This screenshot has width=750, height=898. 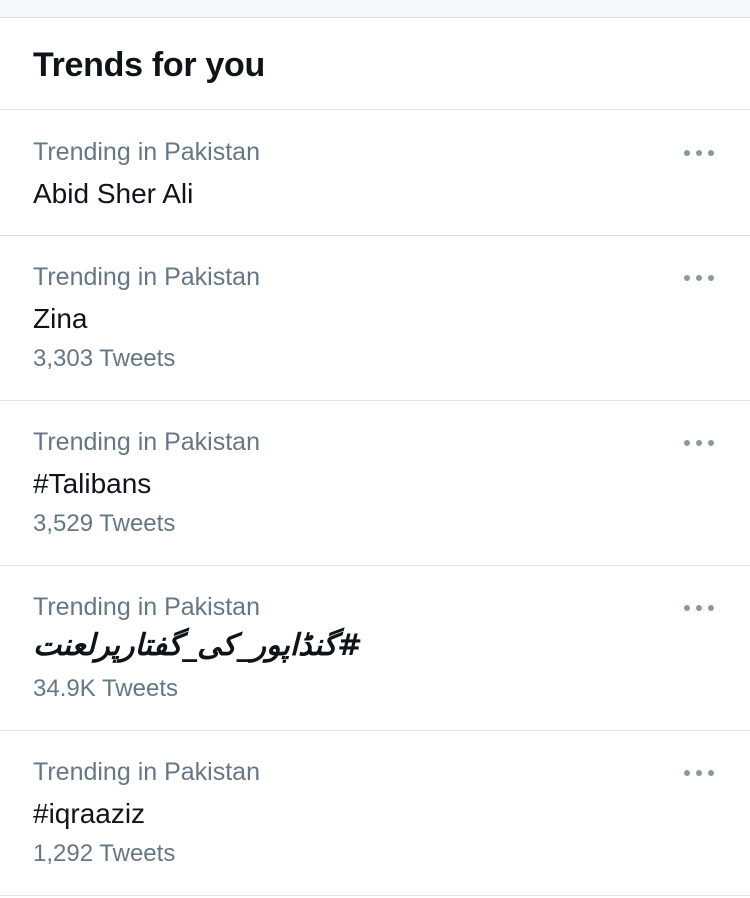 What do you see at coordinates (104, 853) in the screenshot?
I see `trend-tweet-count: 1,292 Tweets` at bounding box center [104, 853].